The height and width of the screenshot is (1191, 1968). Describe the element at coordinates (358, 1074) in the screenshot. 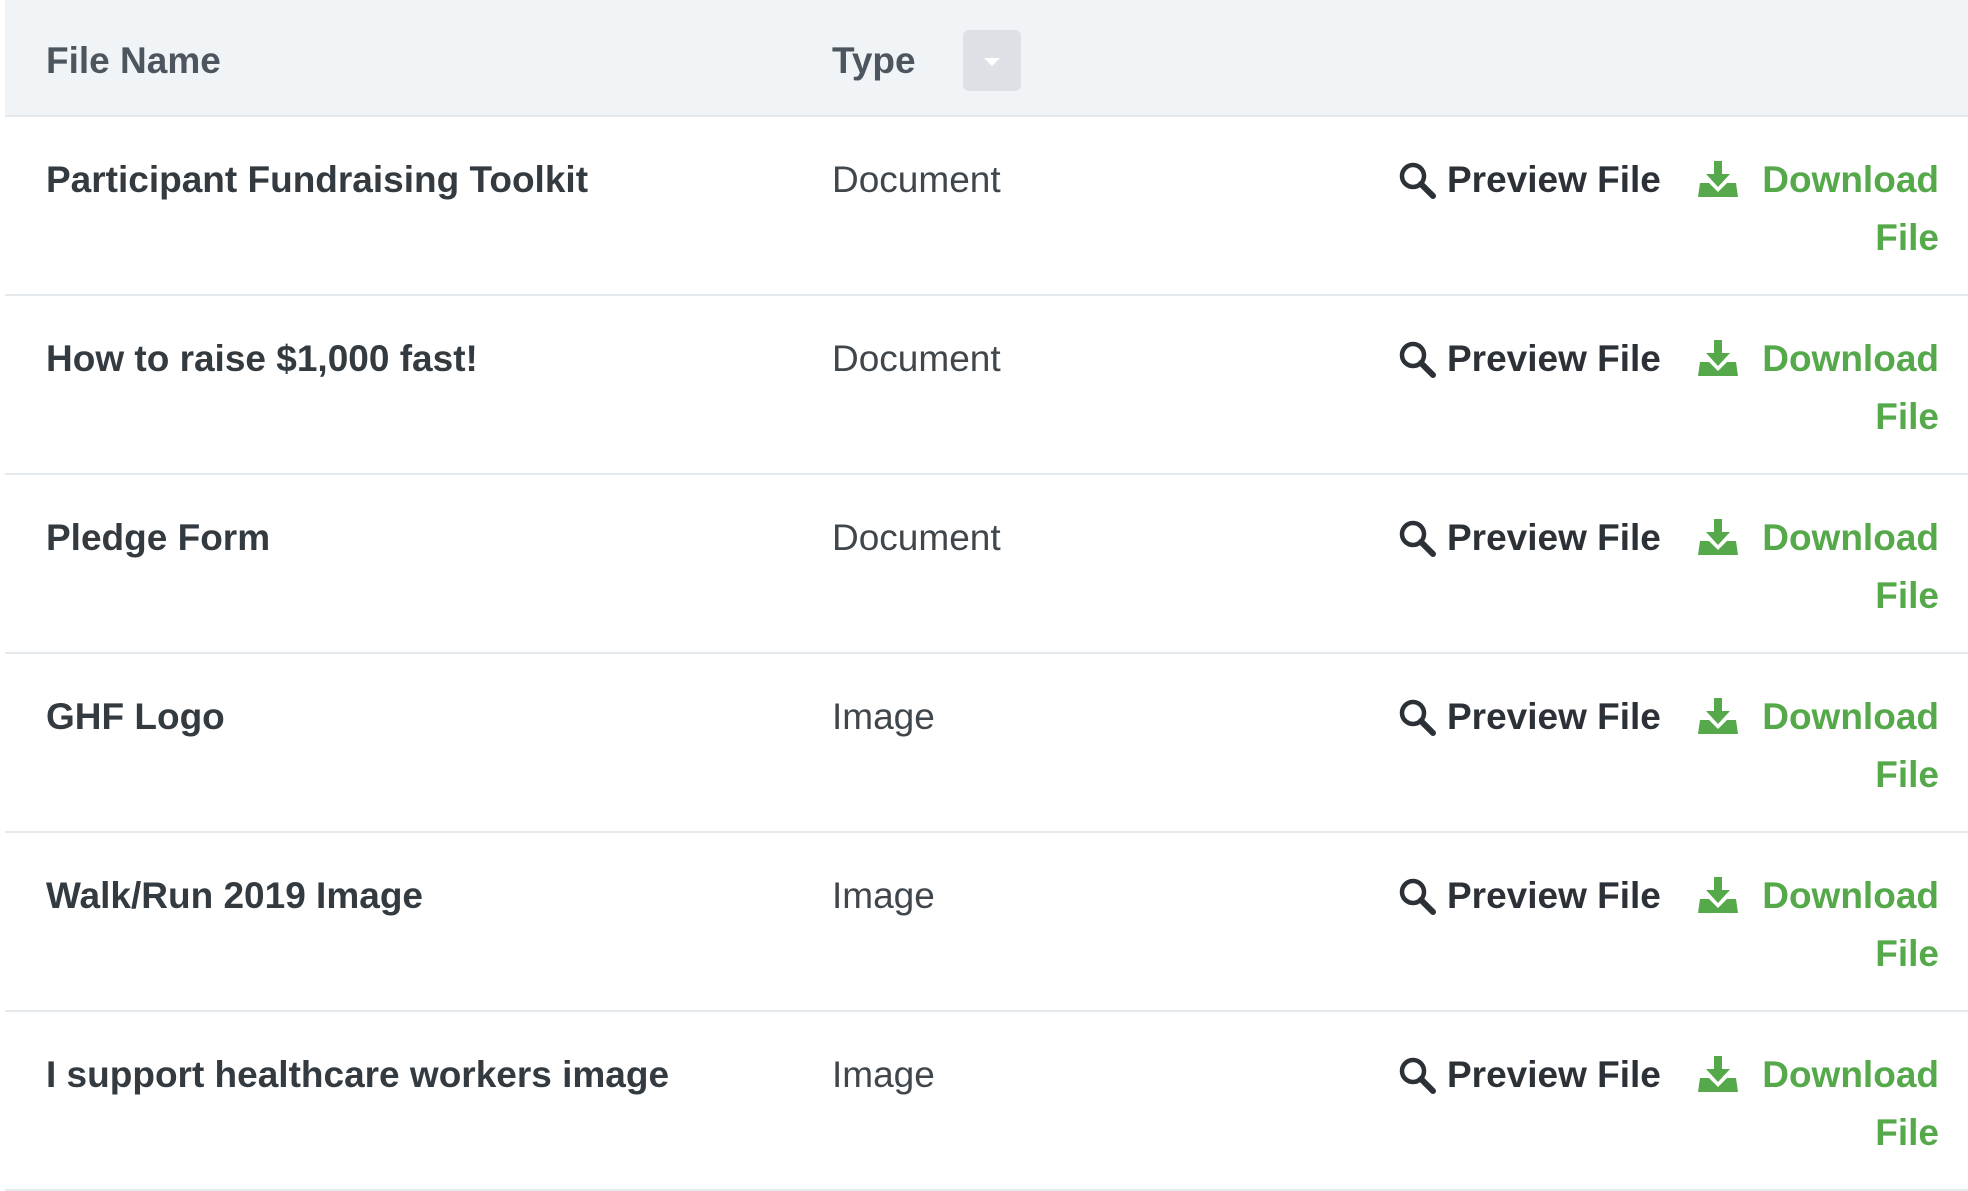

I see `file-name: I support healthcare workers image` at that location.